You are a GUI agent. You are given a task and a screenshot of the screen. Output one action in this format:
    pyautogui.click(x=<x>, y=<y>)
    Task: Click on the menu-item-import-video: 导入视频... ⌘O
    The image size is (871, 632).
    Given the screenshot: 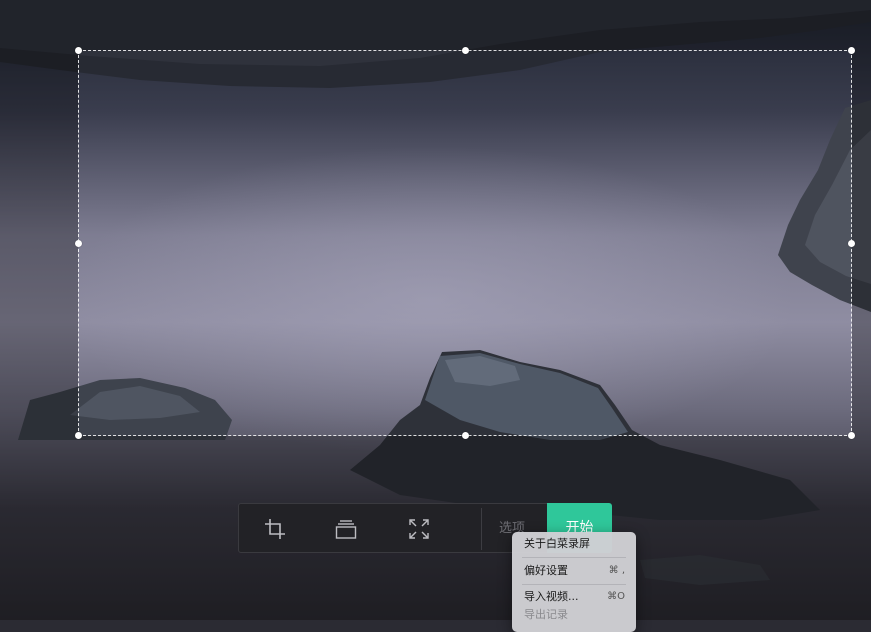 What is the action you would take?
    pyautogui.click(x=574, y=597)
    